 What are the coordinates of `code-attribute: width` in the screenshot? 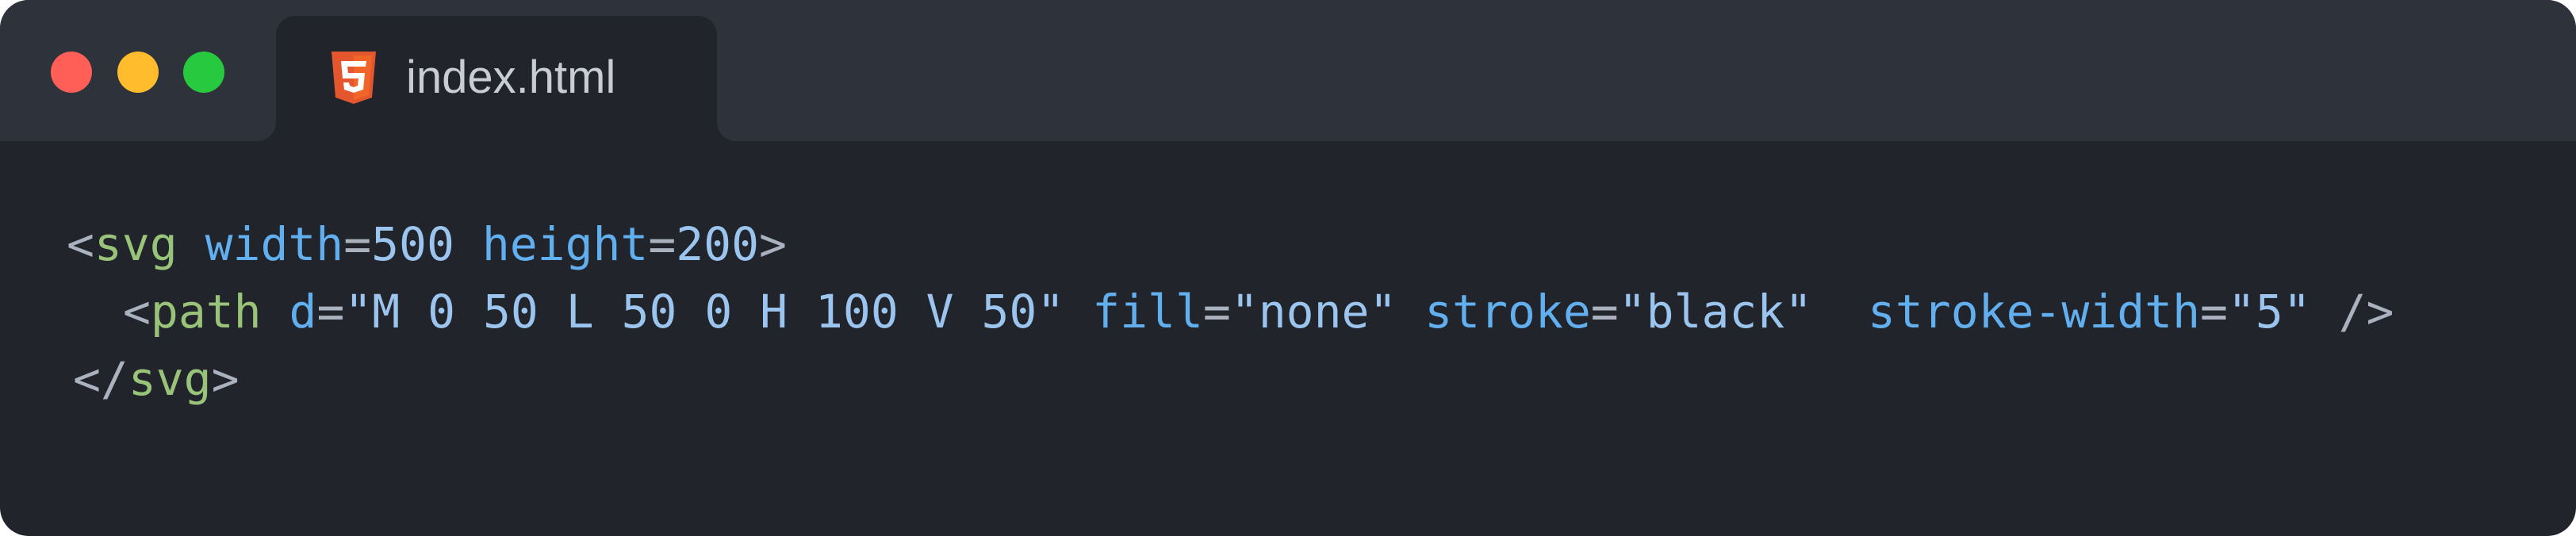 It's located at (274, 244).